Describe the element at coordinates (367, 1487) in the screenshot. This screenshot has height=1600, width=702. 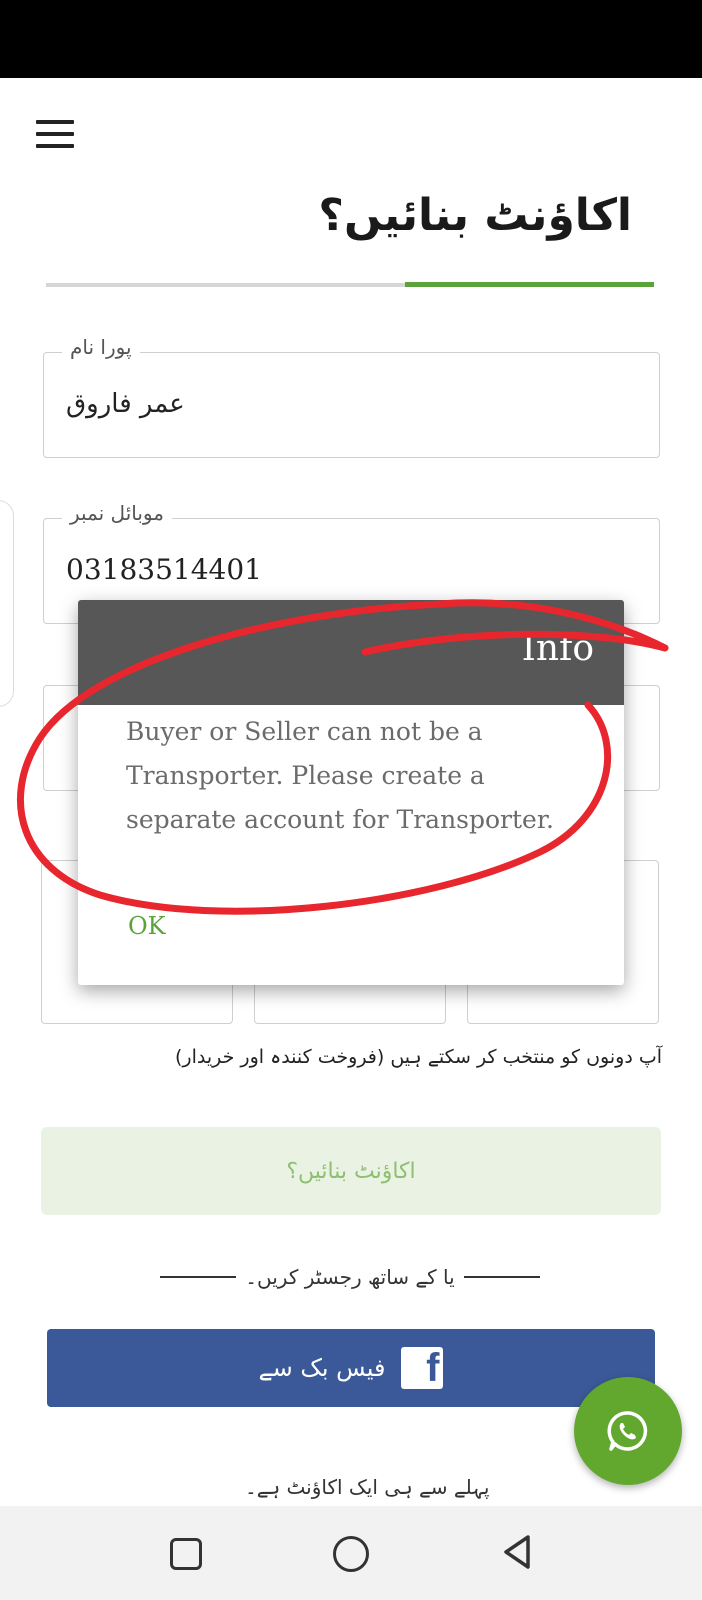
I see `already-have-account-link: پہلے سے ہی ایک اکاؤنٹ ہے۔` at that location.